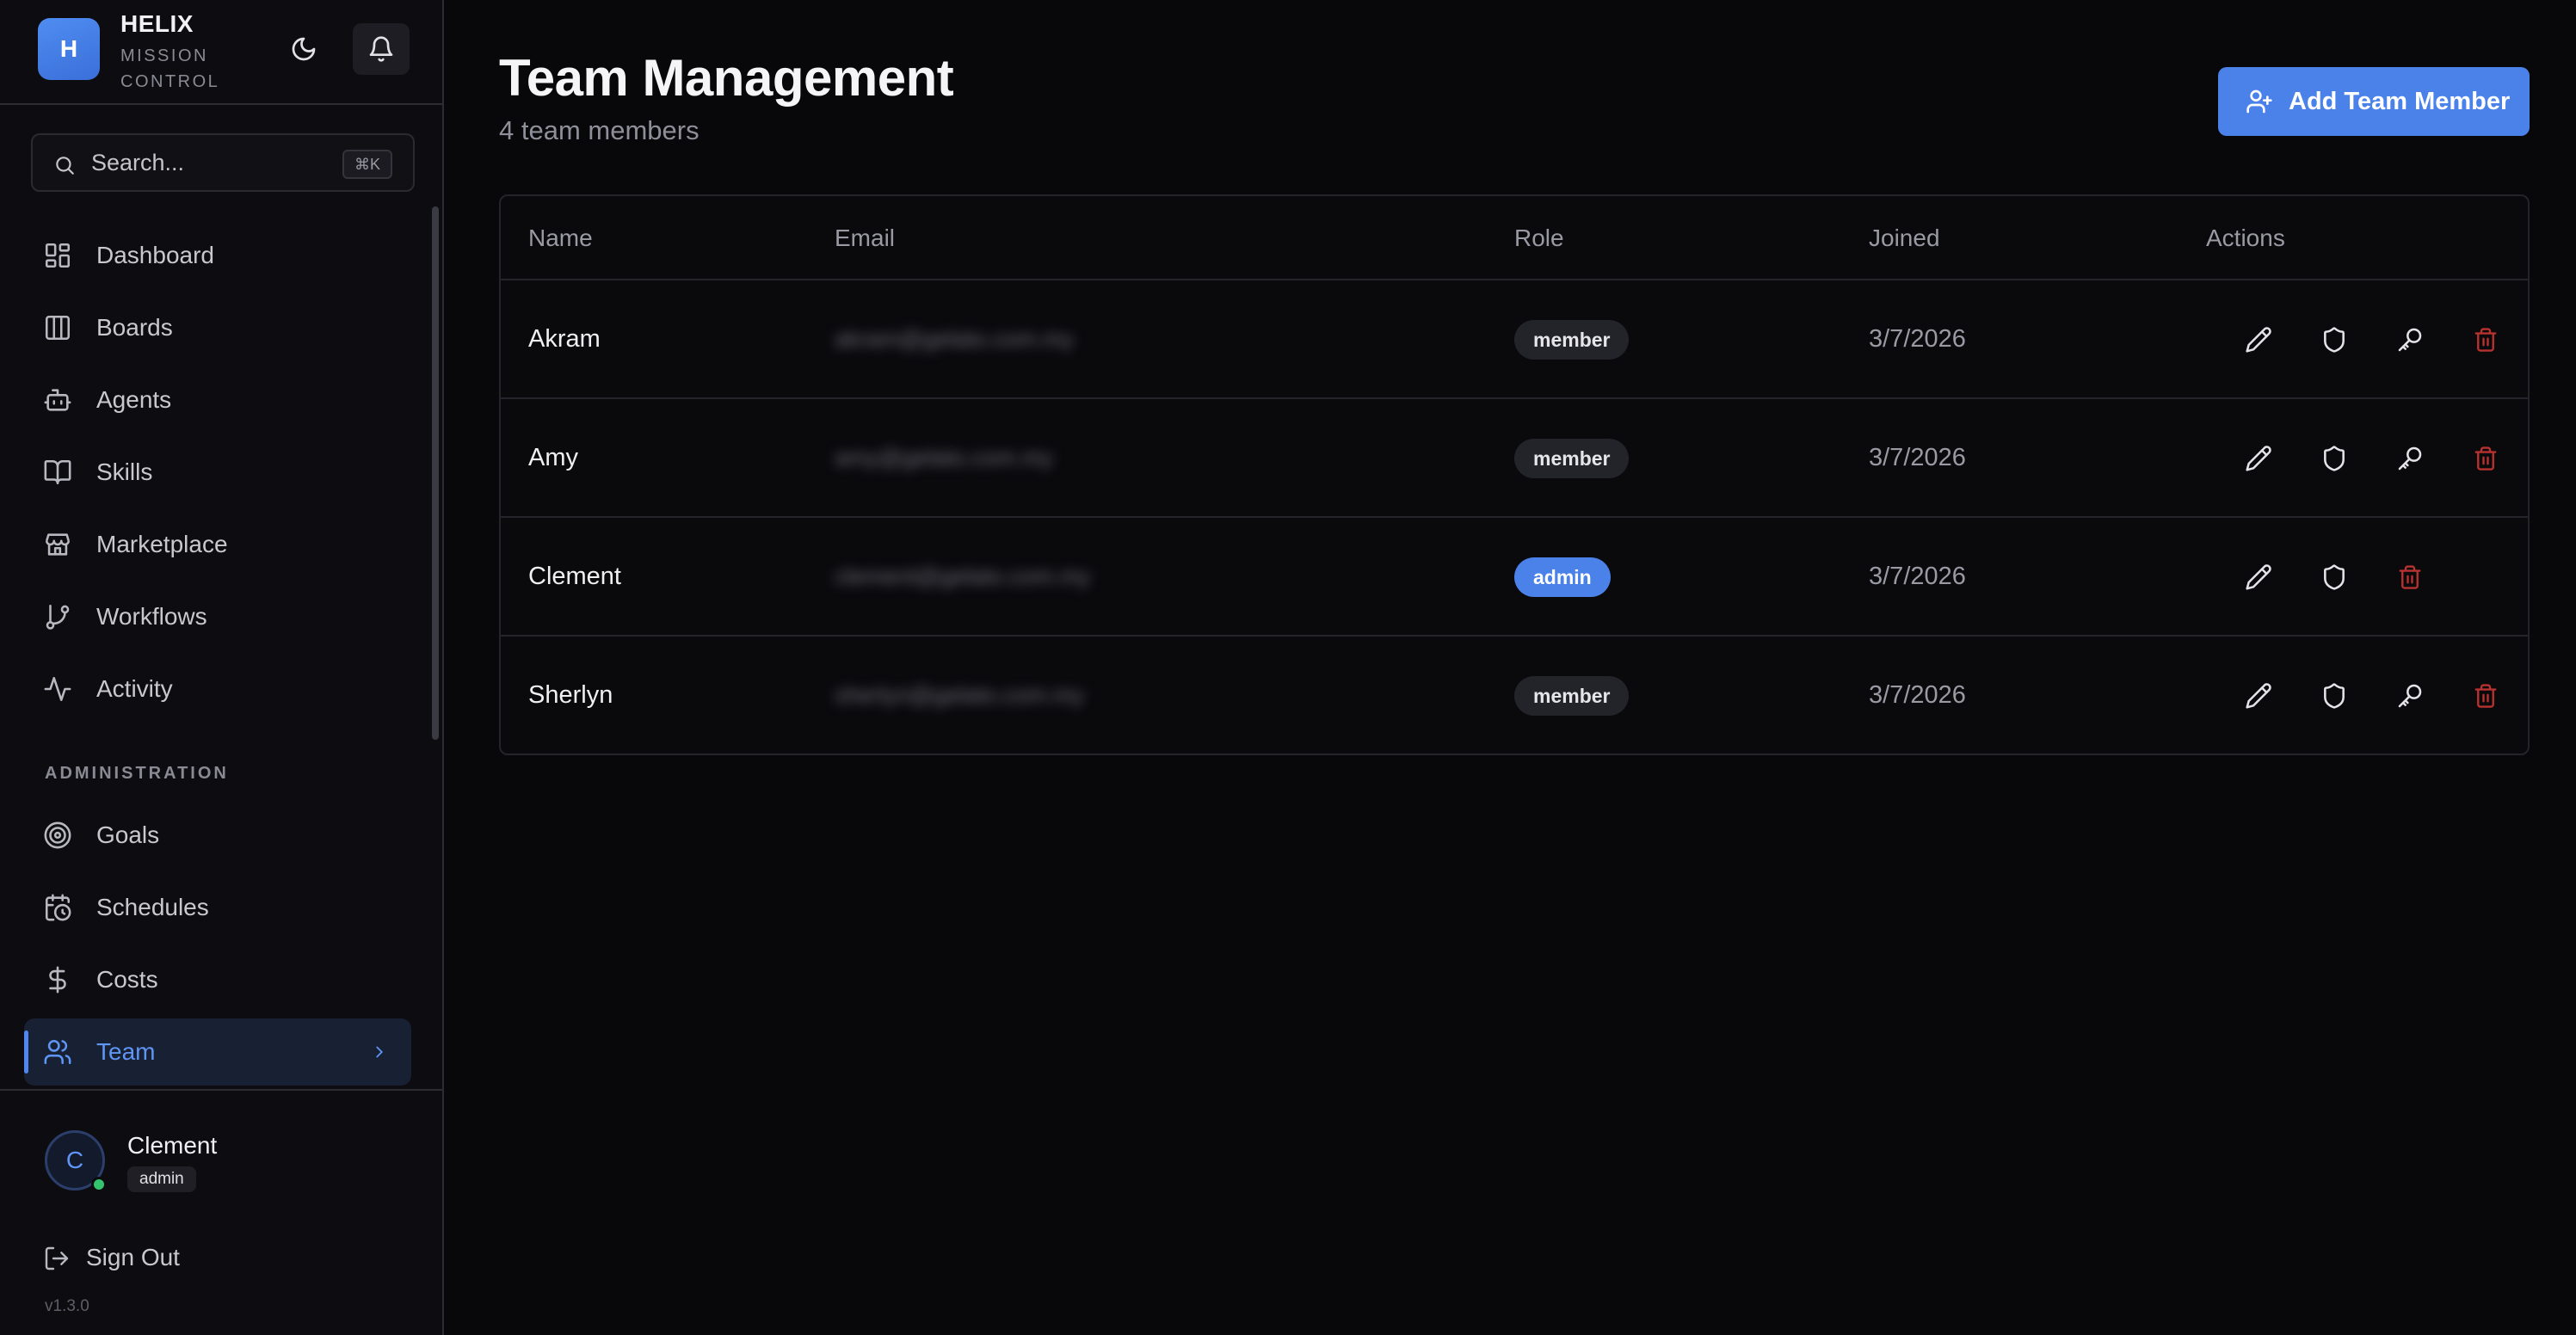  Describe the element at coordinates (58, 255) in the screenshot. I see `dashboard-icon` at that location.